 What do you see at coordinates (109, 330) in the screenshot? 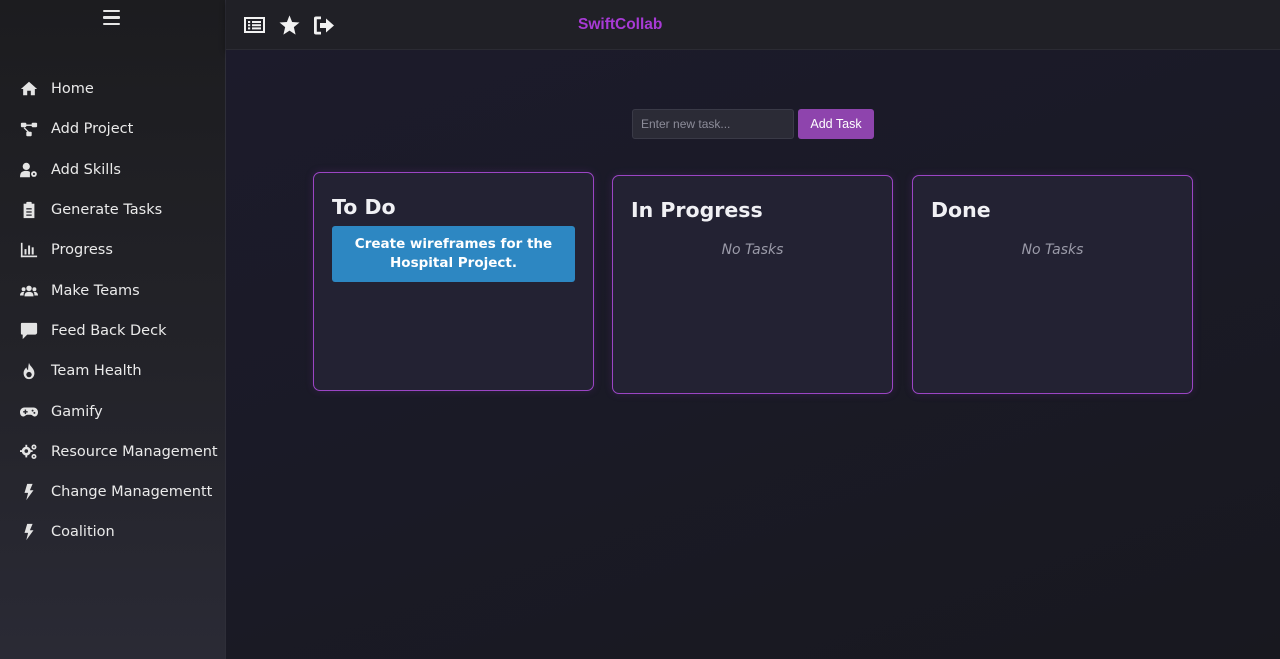
I see `sidebar-item-label: Feed Back Deck` at bounding box center [109, 330].